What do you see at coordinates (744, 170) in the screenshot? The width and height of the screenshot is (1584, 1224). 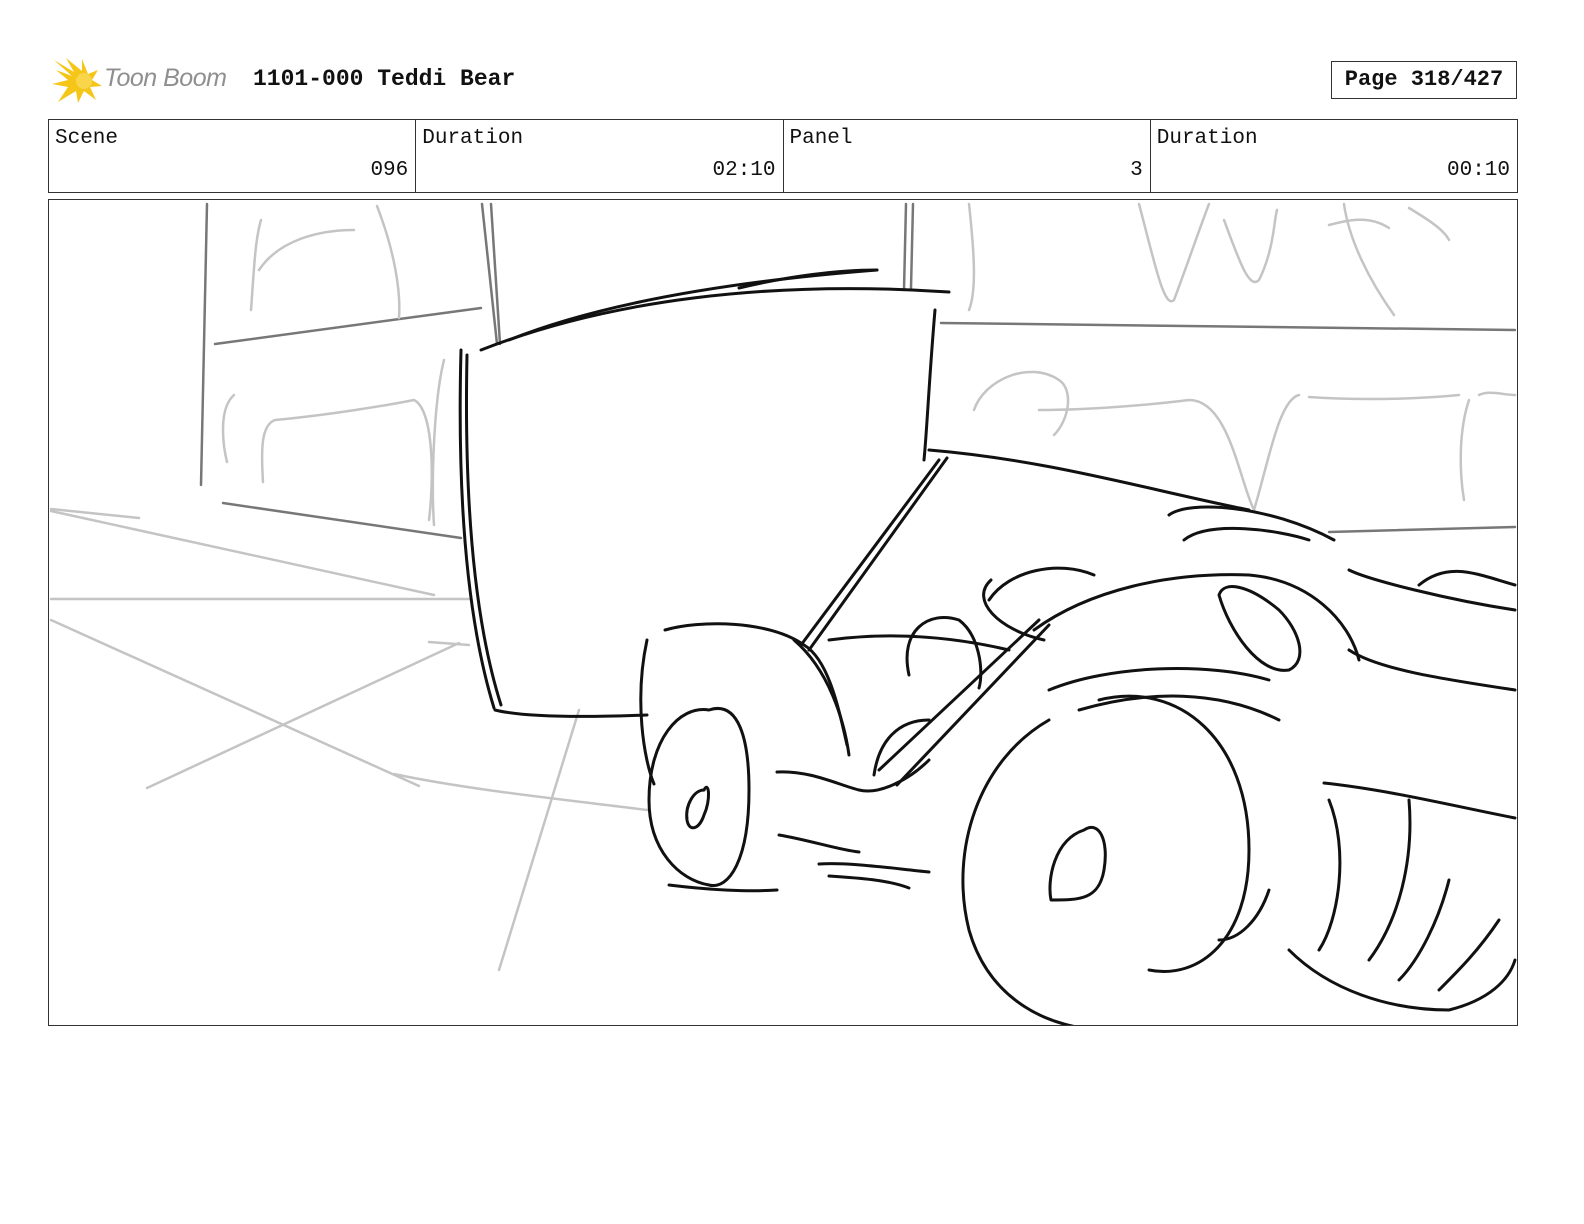 I see `scene-duration-value: 02:10` at bounding box center [744, 170].